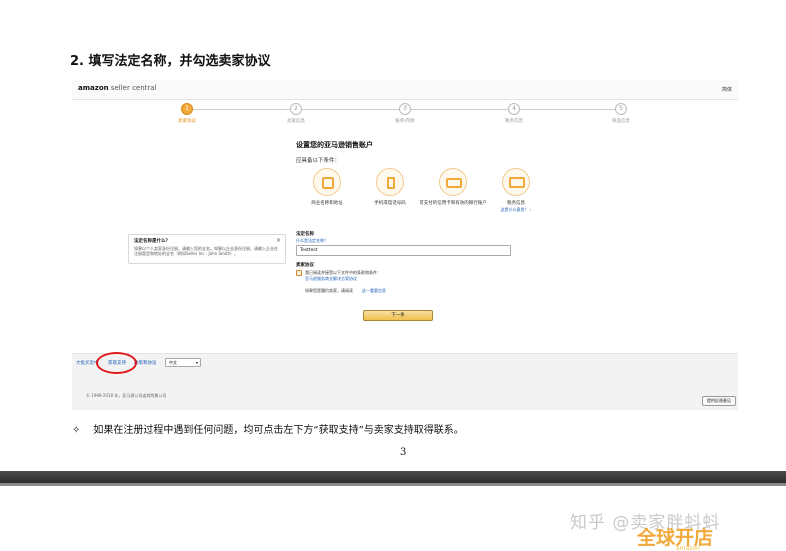 The width and height of the screenshot is (786, 551). Describe the element at coordinates (393, 477) in the screenshot. I see `viewer-divider-bar` at that location.